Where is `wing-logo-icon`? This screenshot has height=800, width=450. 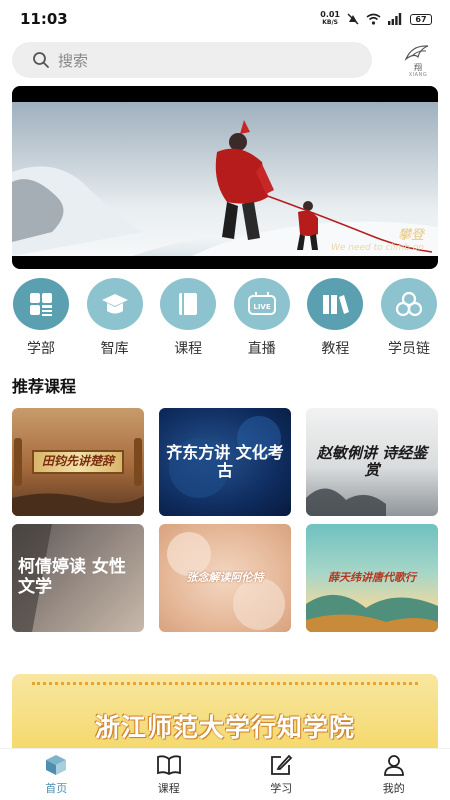
wing-logo-icon is located at coordinates (416, 52).